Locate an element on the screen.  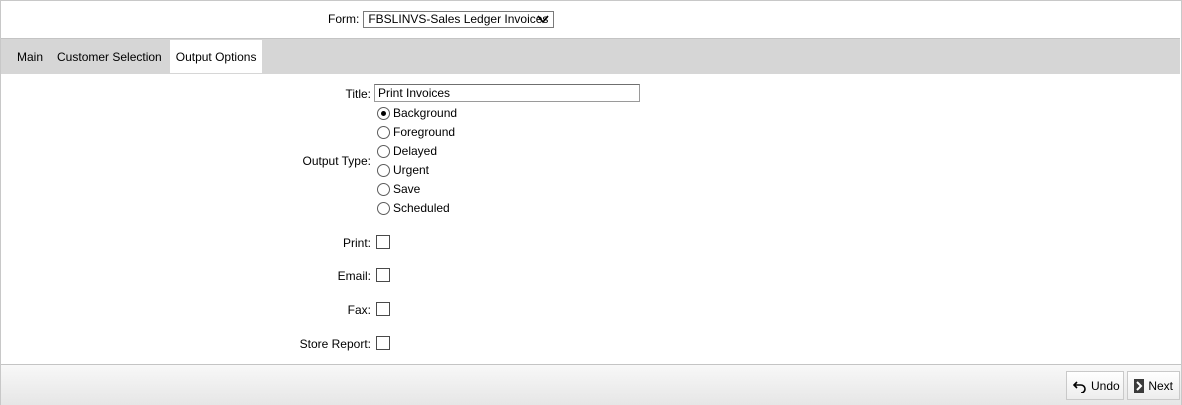
form-label: Form: is located at coordinates (344, 19).